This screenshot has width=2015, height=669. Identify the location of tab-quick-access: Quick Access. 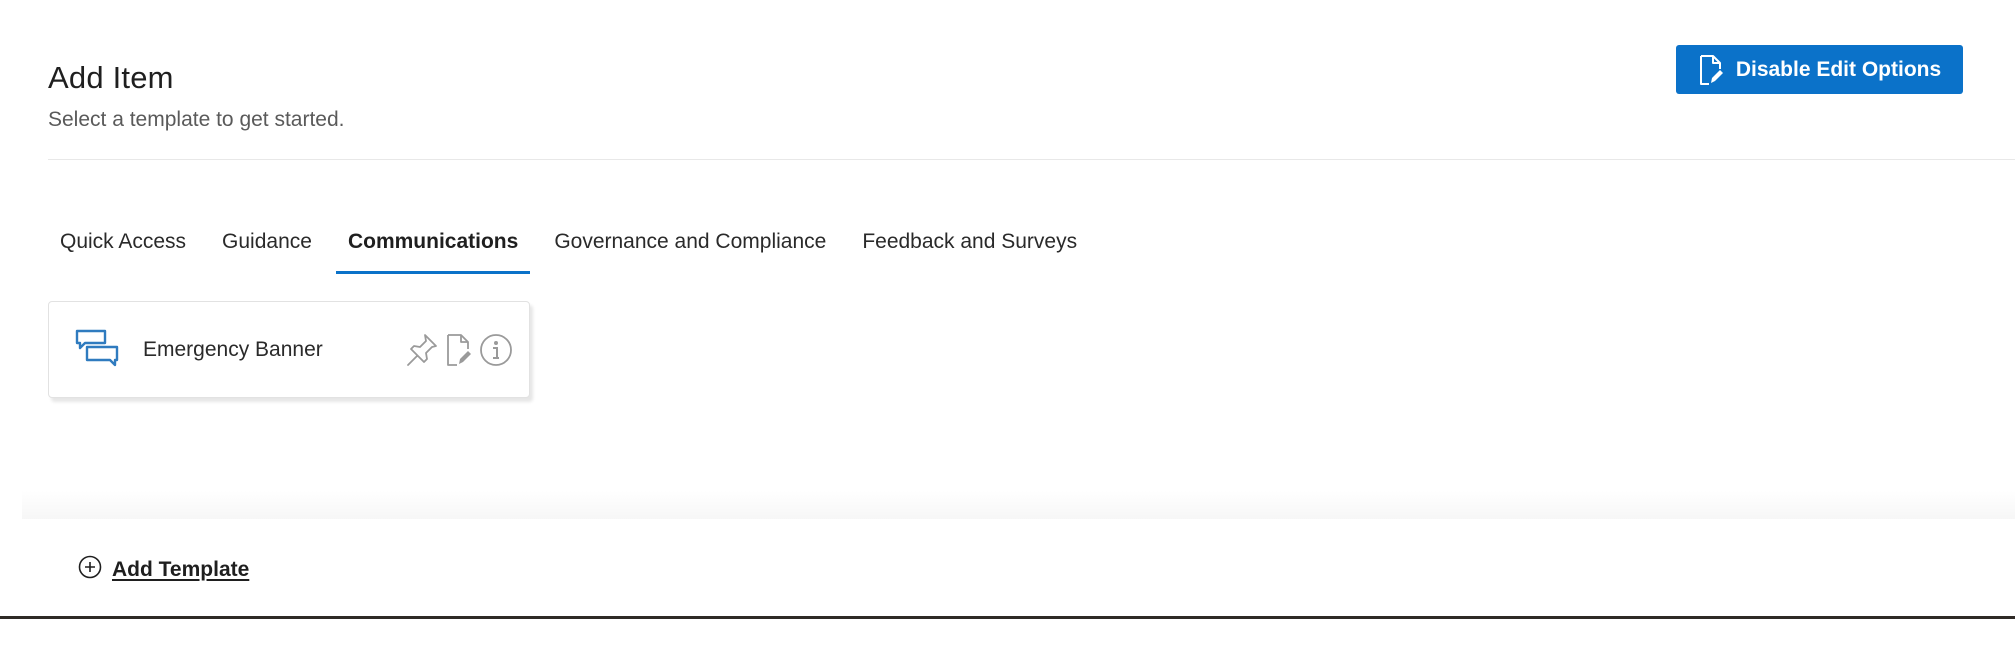
(123, 243).